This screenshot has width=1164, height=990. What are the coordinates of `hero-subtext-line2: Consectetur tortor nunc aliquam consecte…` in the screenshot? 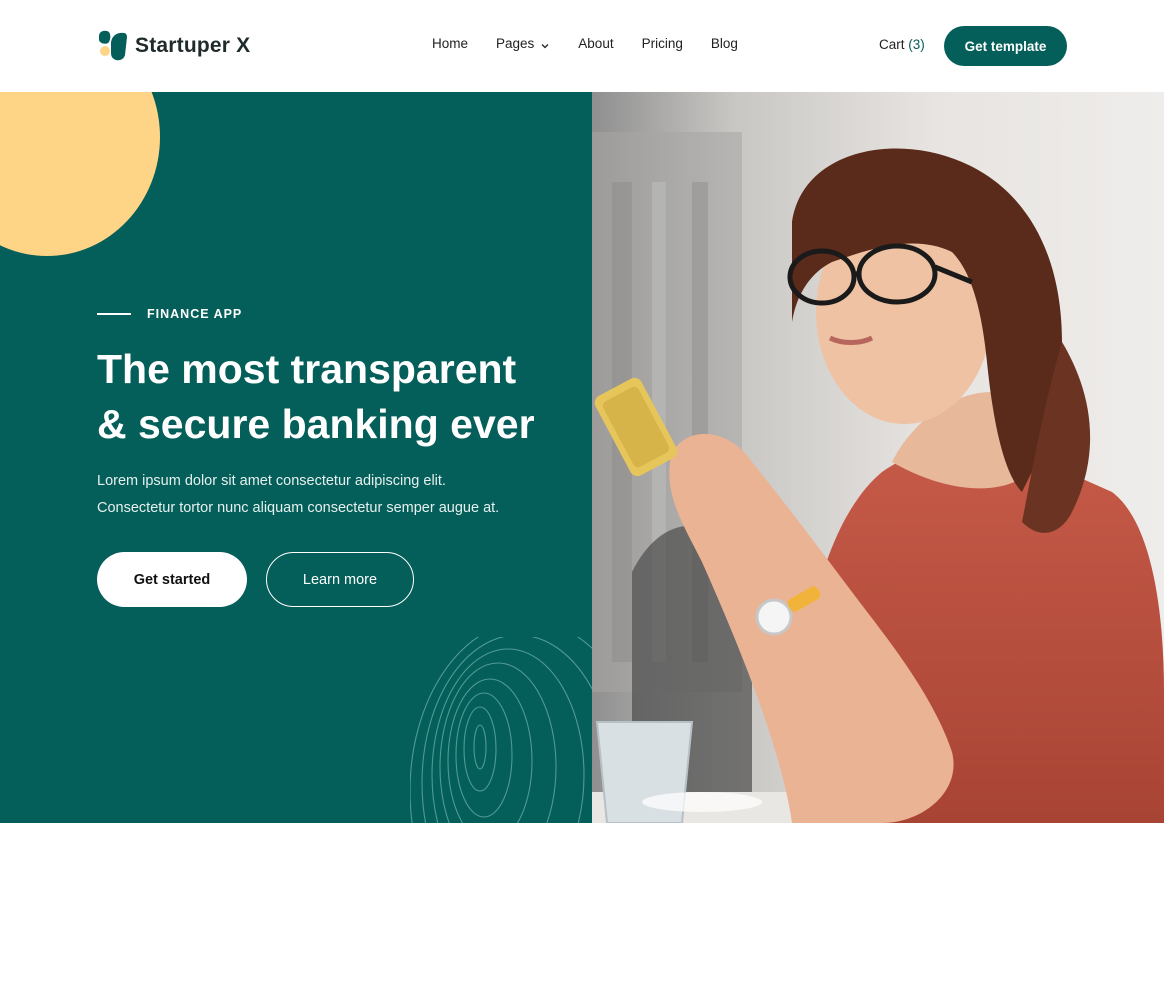 It's located at (298, 508).